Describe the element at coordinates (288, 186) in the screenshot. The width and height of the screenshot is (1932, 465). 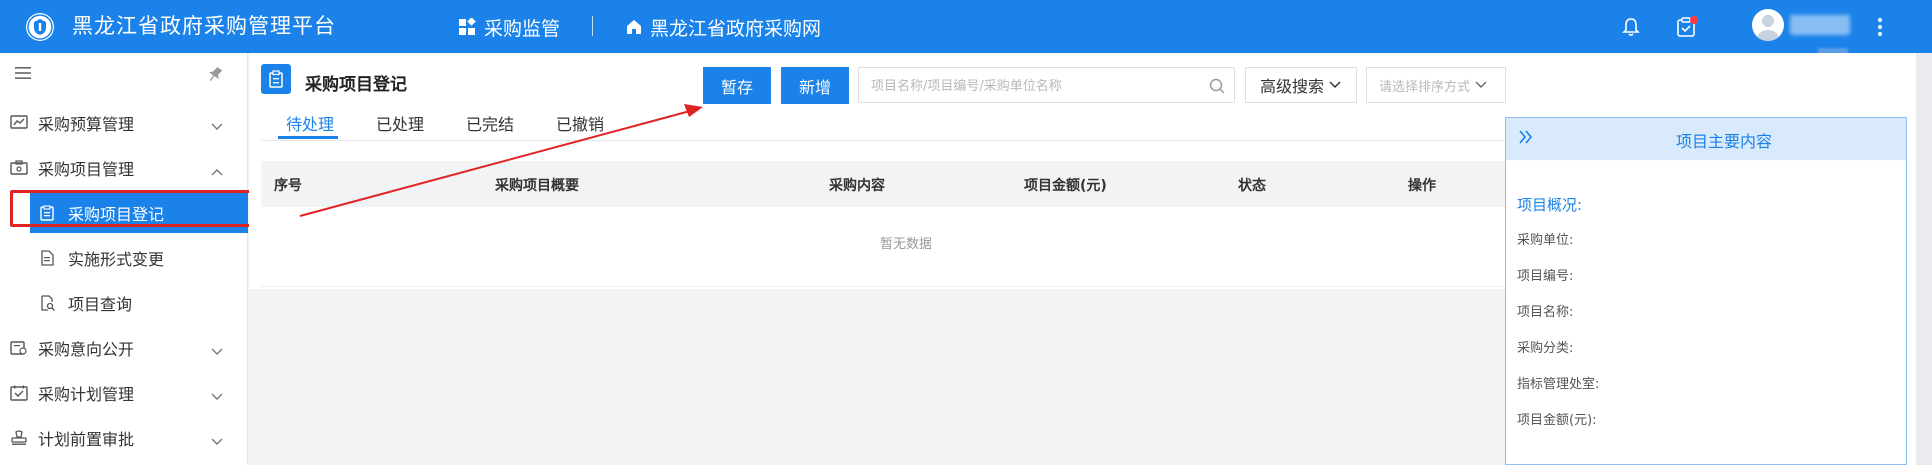
I see `column-header: 序号` at that location.